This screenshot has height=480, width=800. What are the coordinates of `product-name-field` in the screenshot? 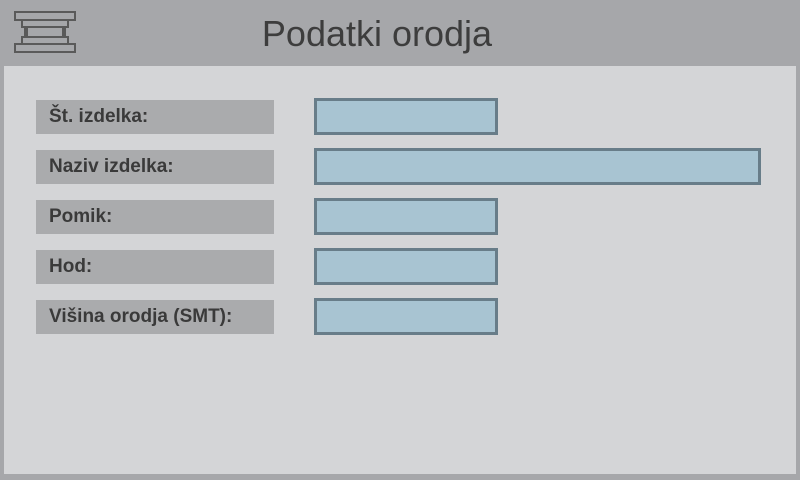 It's located at (537, 166).